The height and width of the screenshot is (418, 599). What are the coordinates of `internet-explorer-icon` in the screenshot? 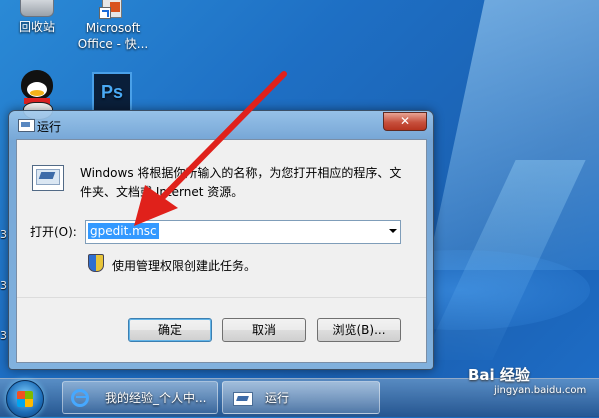 It's located at (80, 398).